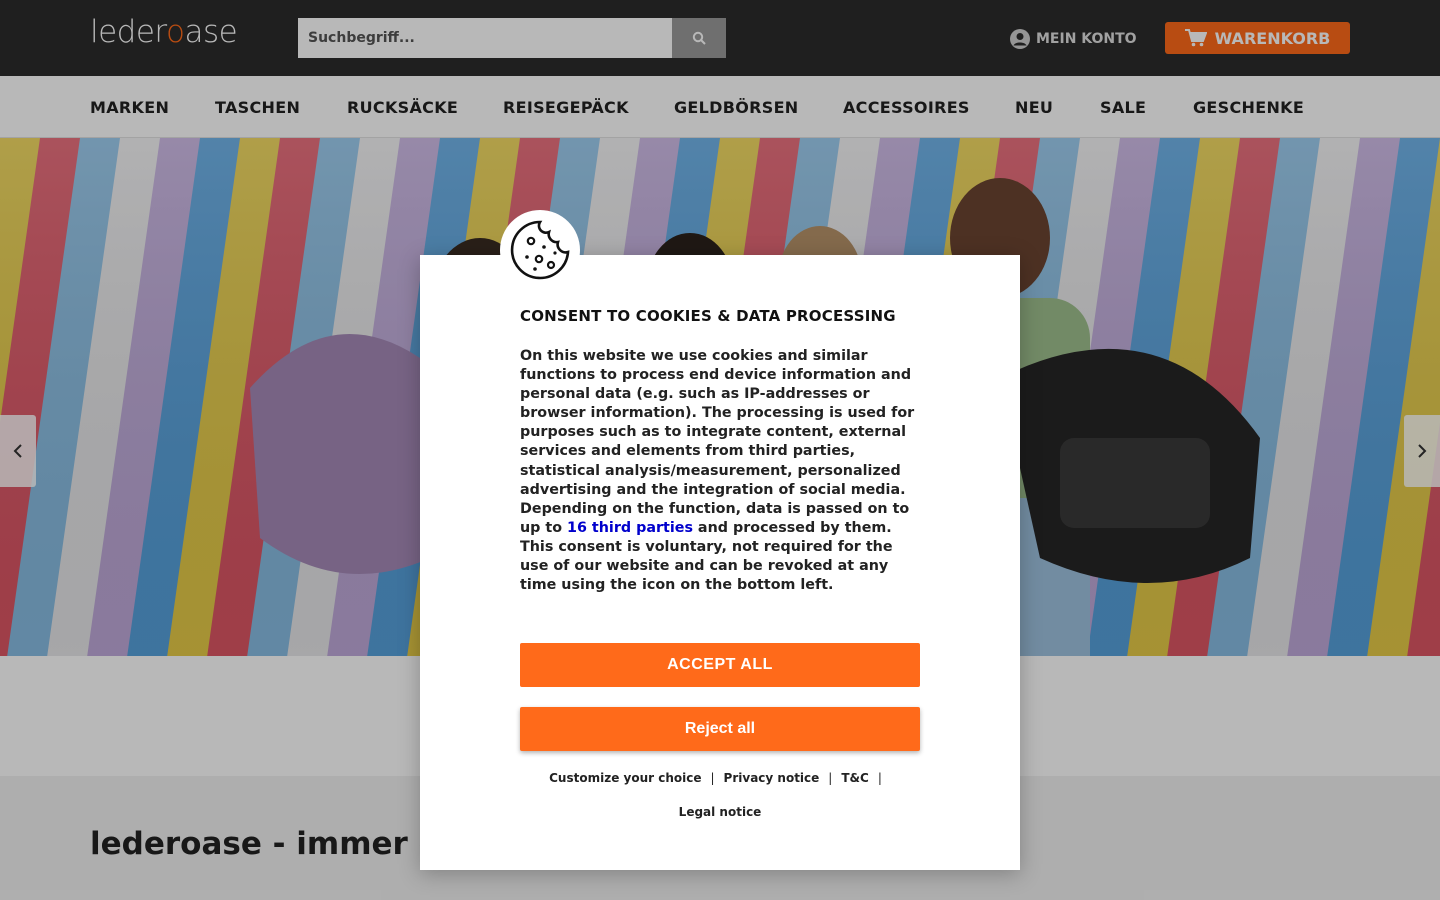  I want to click on cookie-badge, so click(540, 250).